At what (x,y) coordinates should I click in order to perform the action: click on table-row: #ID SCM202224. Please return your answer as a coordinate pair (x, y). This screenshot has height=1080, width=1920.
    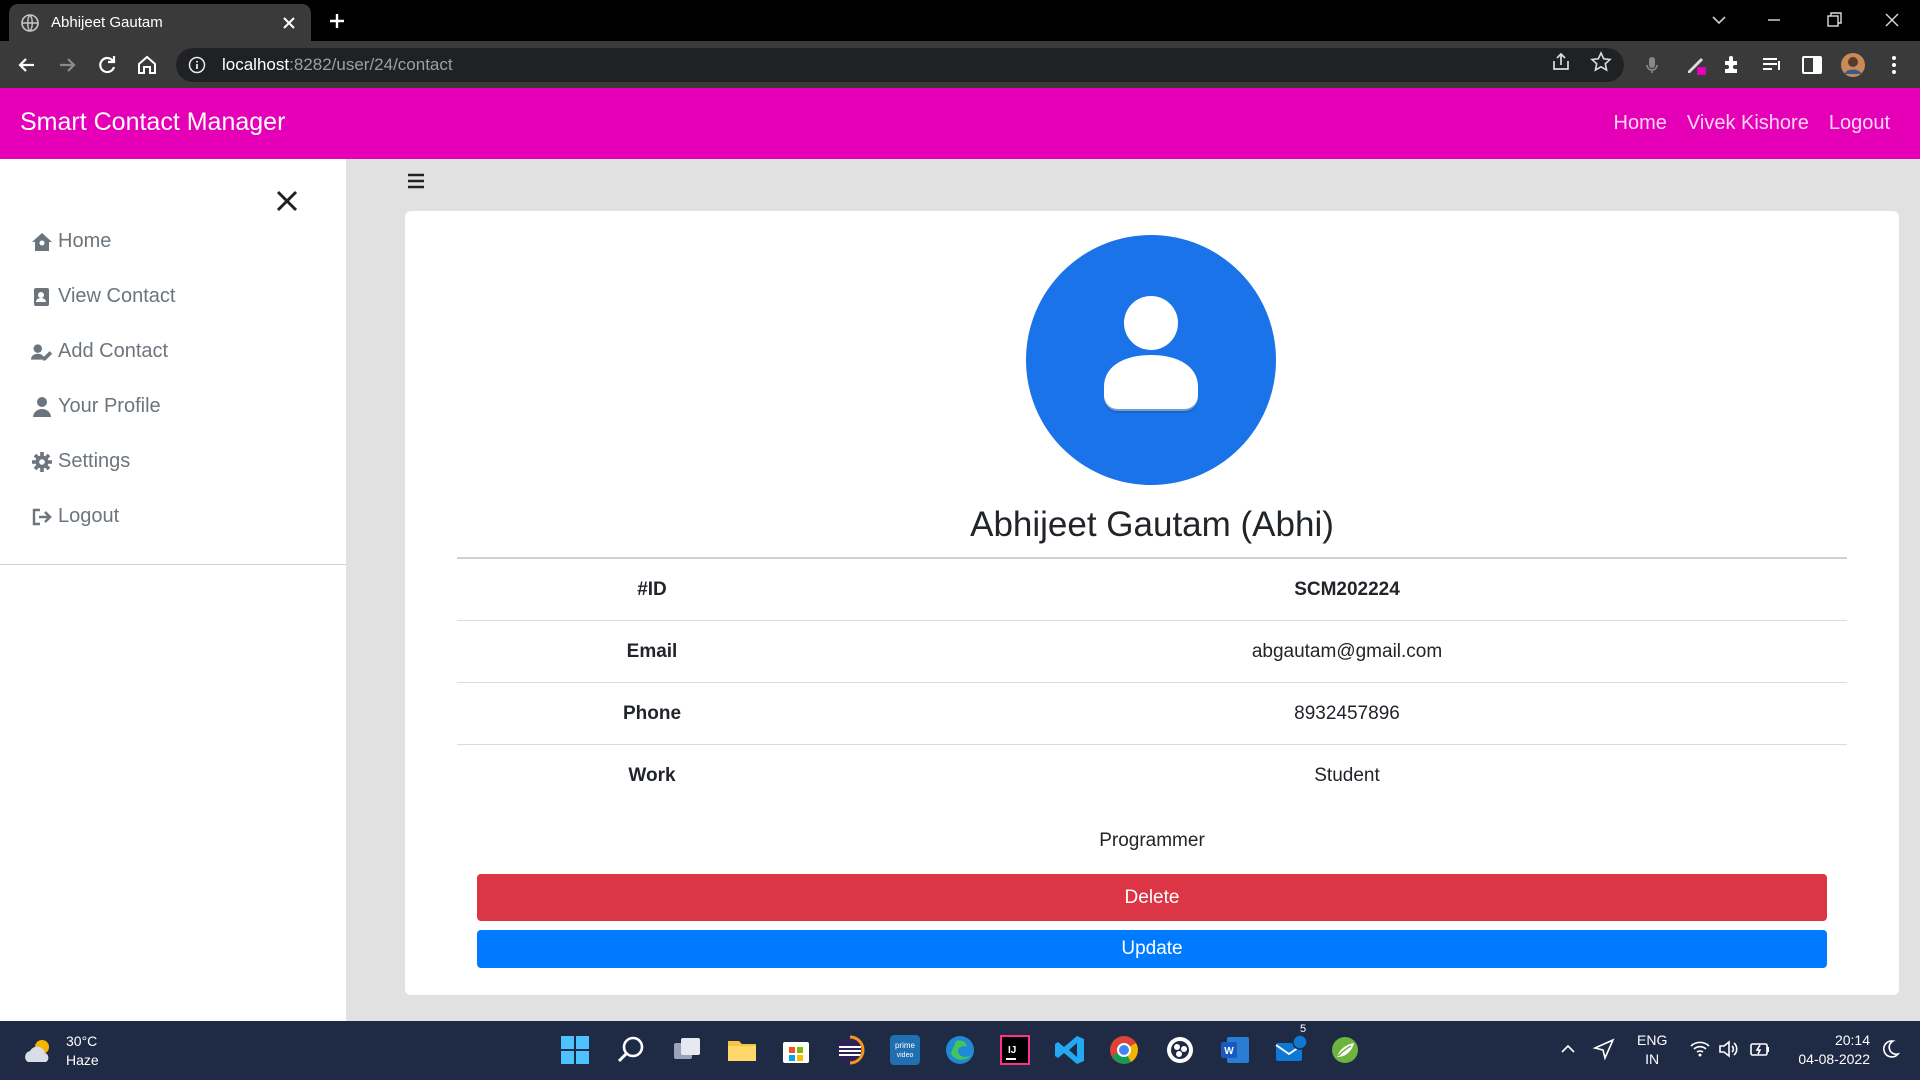
    Looking at the image, I should click on (1152, 590).